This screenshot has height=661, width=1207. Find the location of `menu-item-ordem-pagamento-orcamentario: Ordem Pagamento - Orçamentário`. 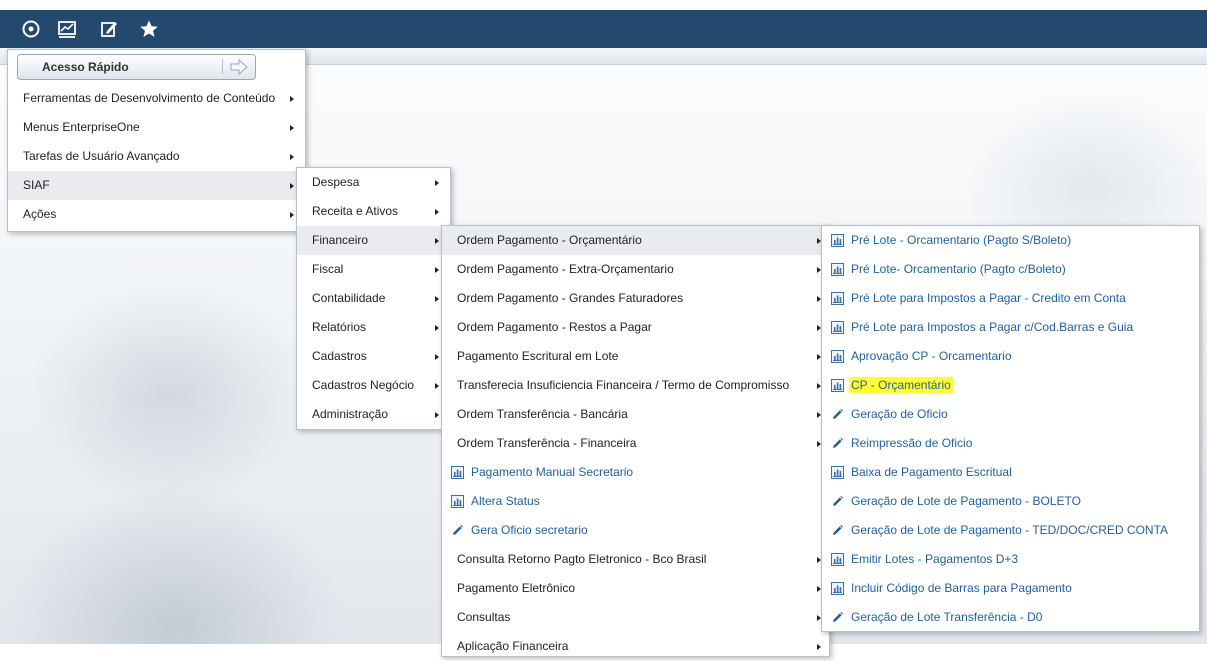

menu-item-ordem-pagamento-orcamentario: Ordem Pagamento - Orçamentário is located at coordinates (635, 240).